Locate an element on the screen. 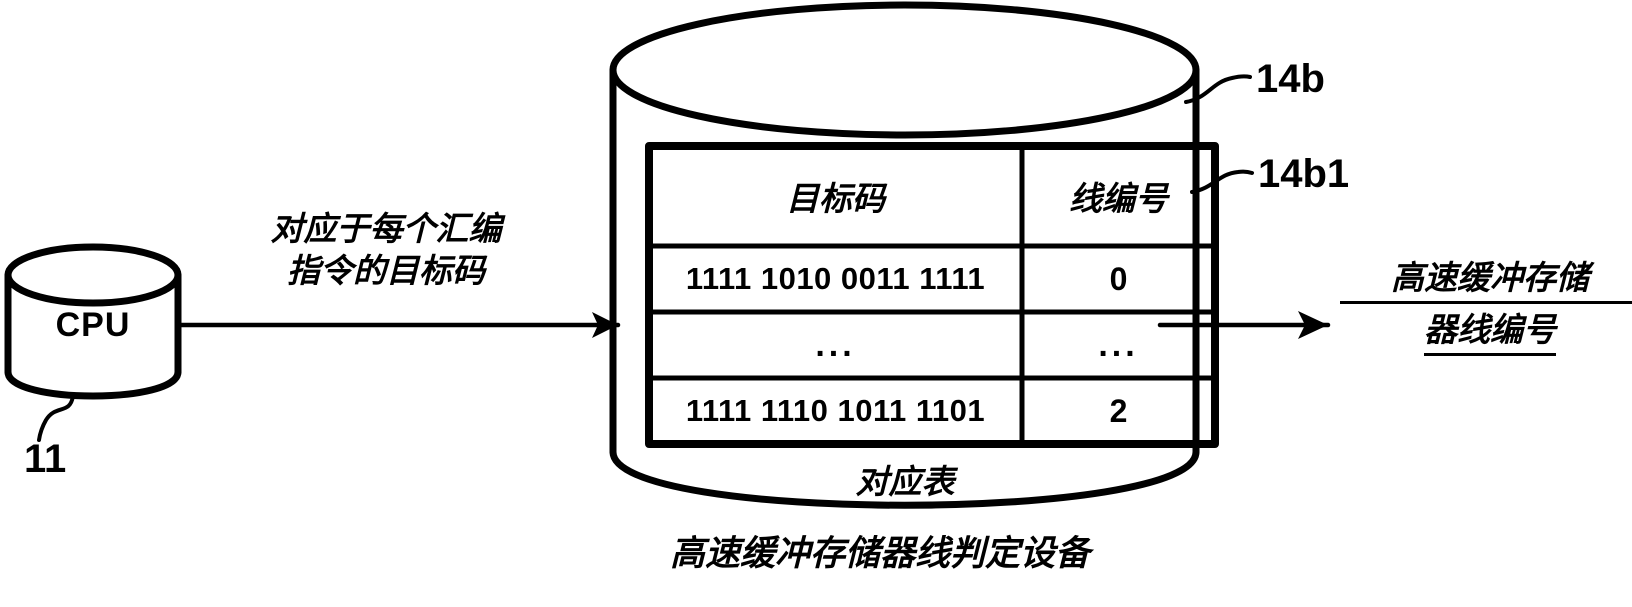 Image resolution: width=1632 pixels, height=607 pixels. output-flow-label-line1: 高速缓冲存储 is located at coordinates (1486, 280).